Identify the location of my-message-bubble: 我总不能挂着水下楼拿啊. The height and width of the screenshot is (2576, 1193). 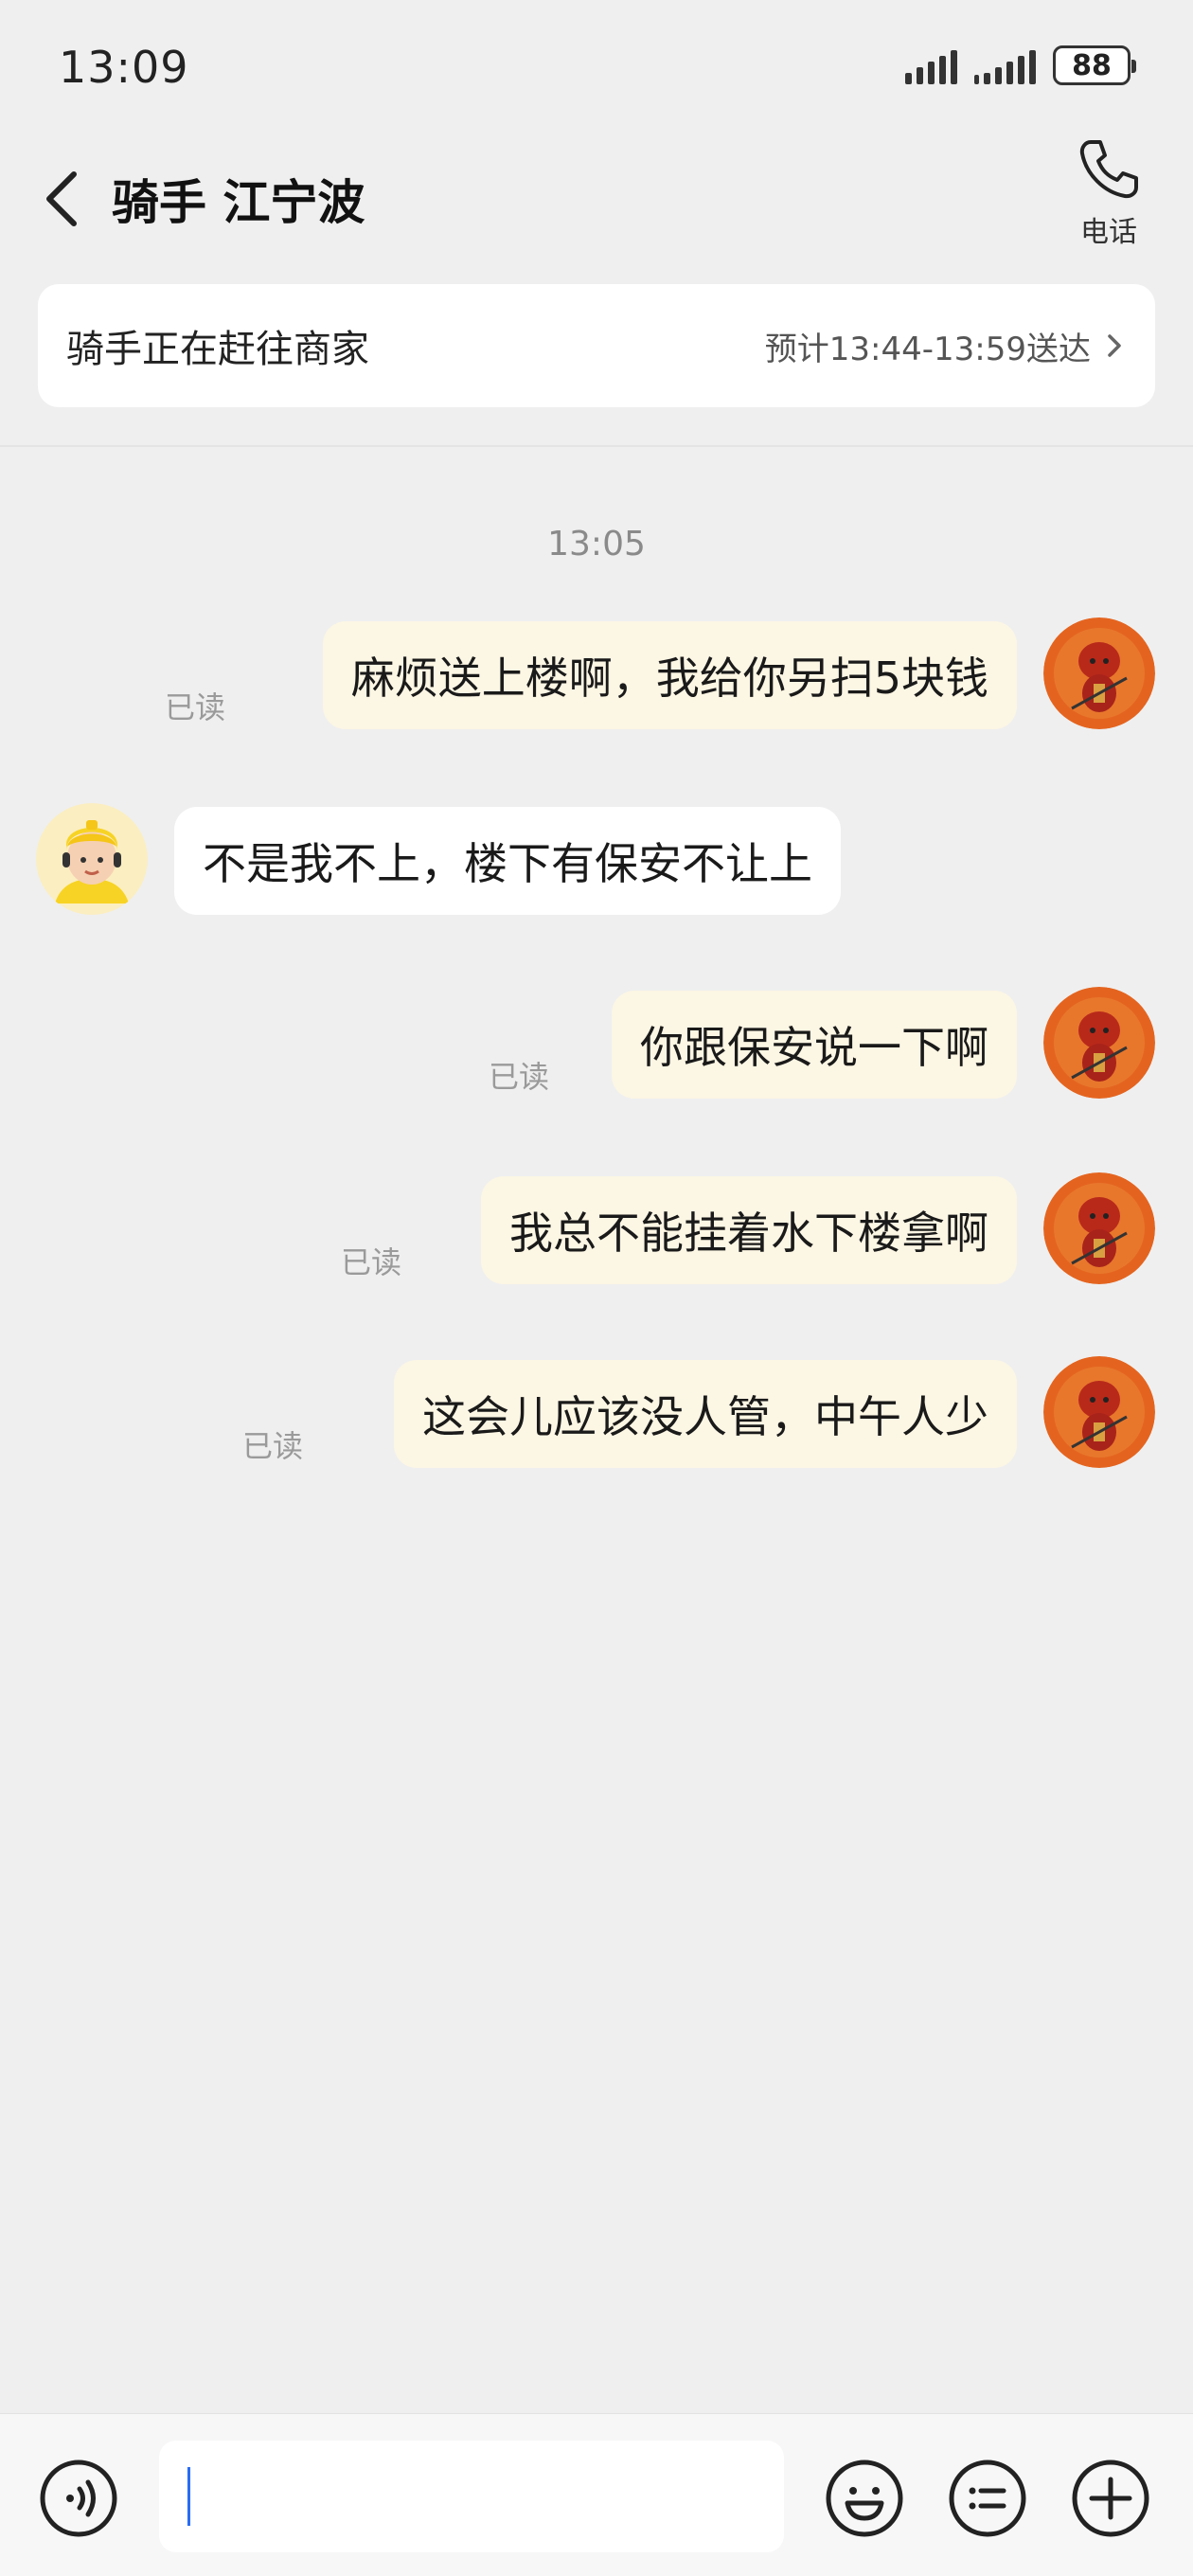
(749, 1230).